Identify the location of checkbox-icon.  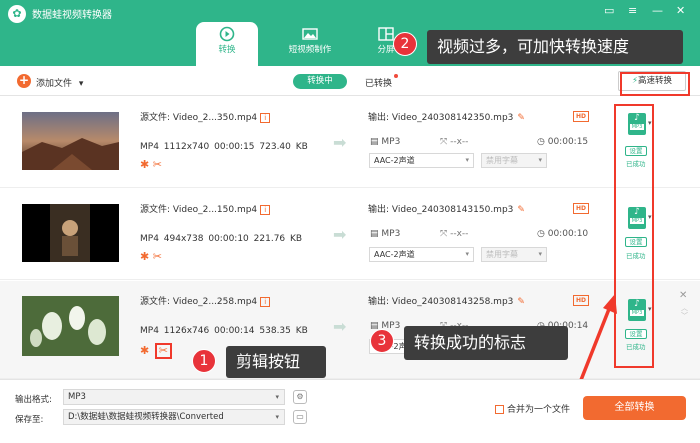
(499, 409).